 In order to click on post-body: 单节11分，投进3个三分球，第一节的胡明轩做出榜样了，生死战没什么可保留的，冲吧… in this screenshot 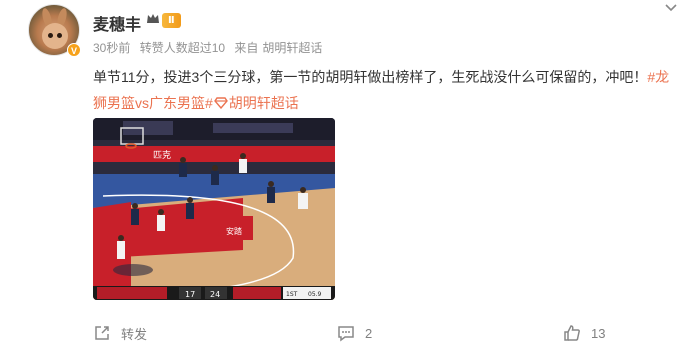, I will do `click(370, 77)`.